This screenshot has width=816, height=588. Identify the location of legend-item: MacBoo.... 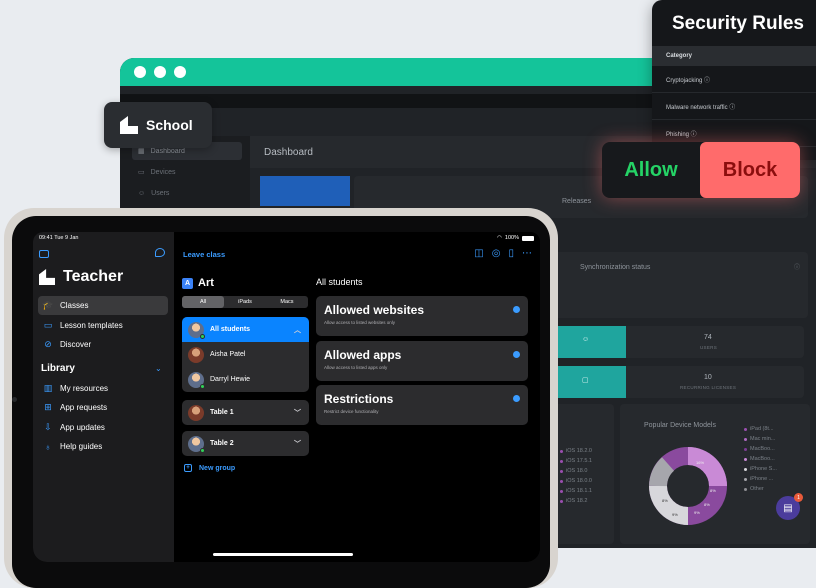
(759, 449).